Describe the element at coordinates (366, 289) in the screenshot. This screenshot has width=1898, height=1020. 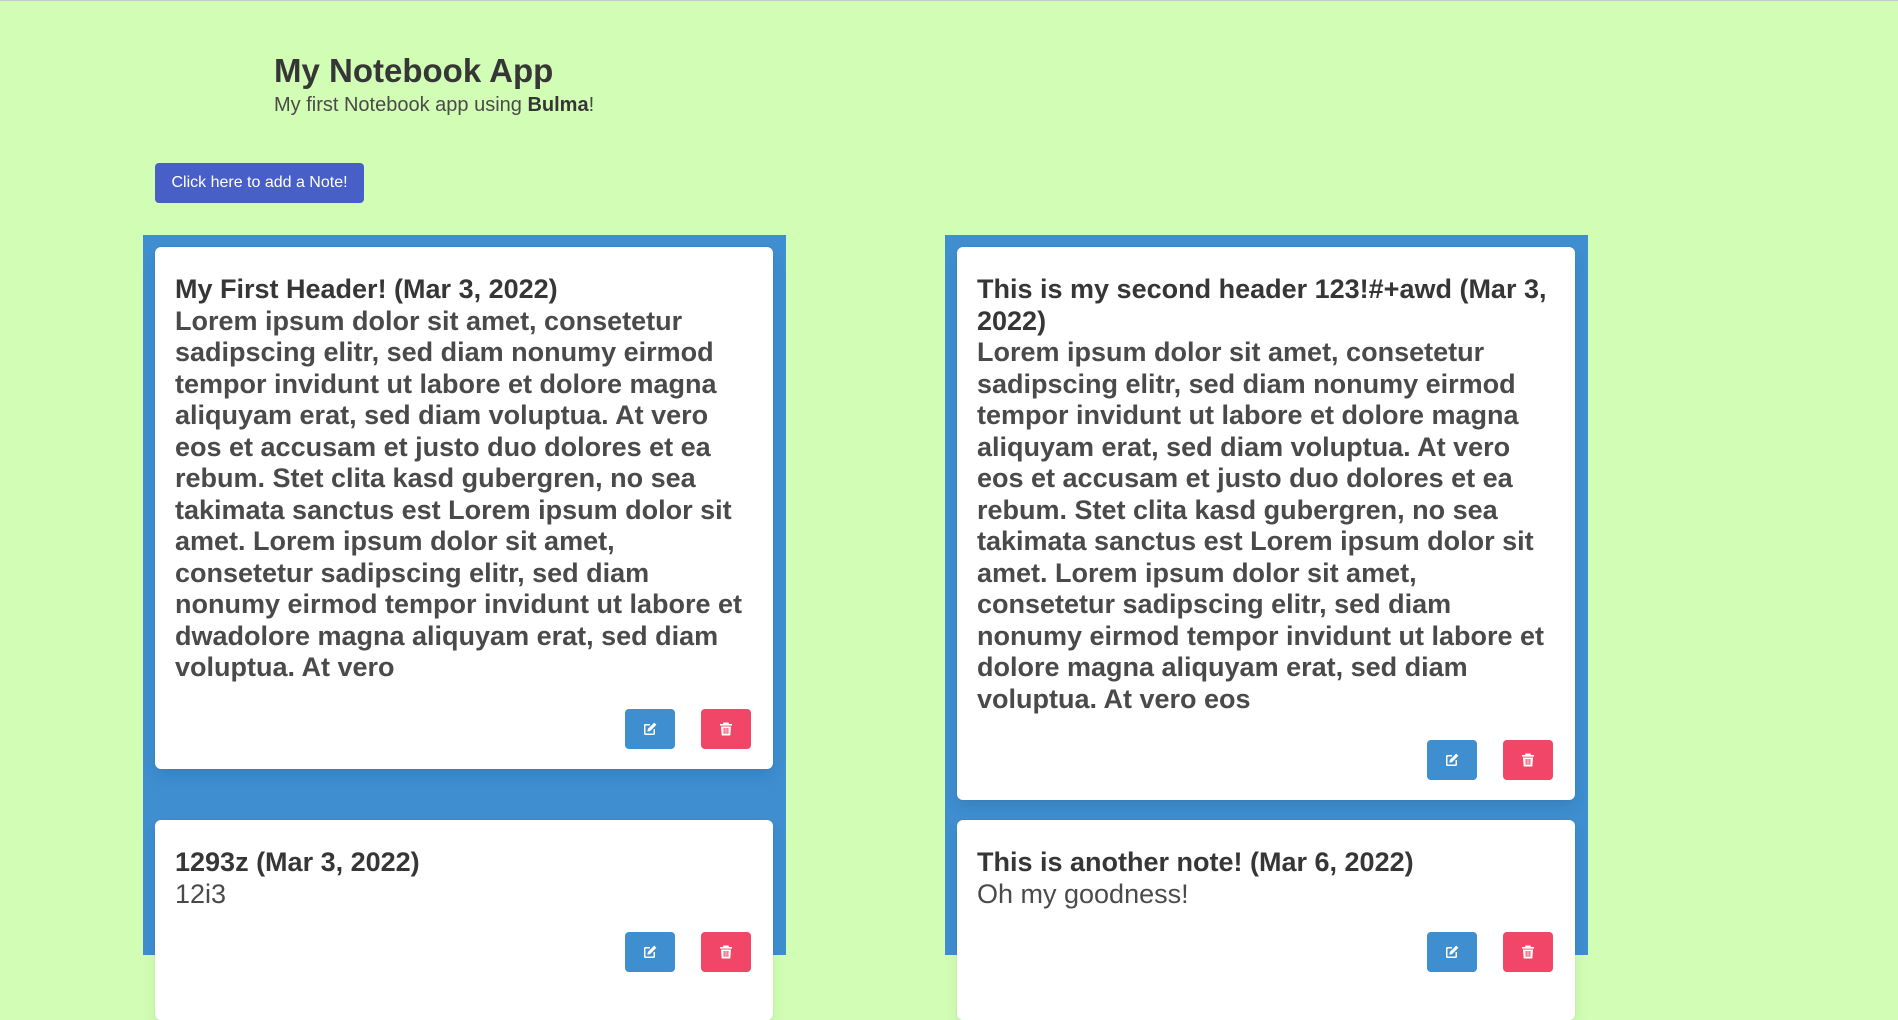
I see `note-title: My First Header! (Mar 3, 2022)` at that location.